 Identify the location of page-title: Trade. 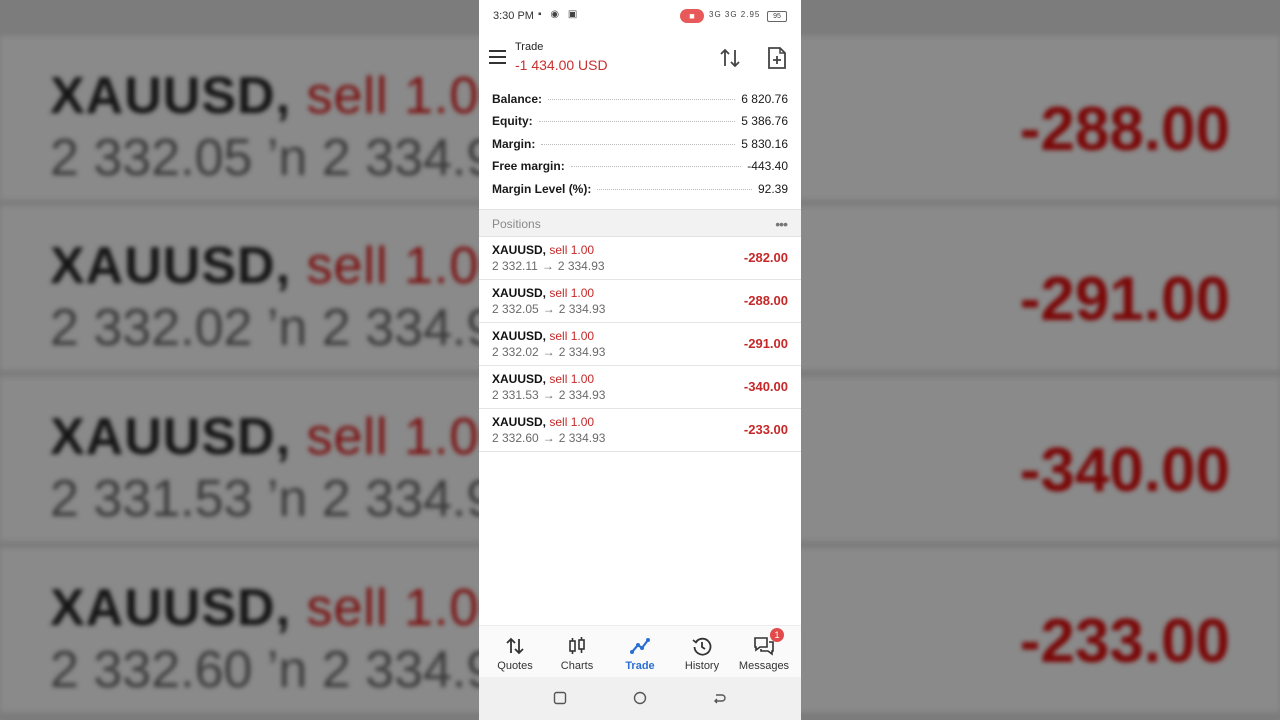
(529, 47).